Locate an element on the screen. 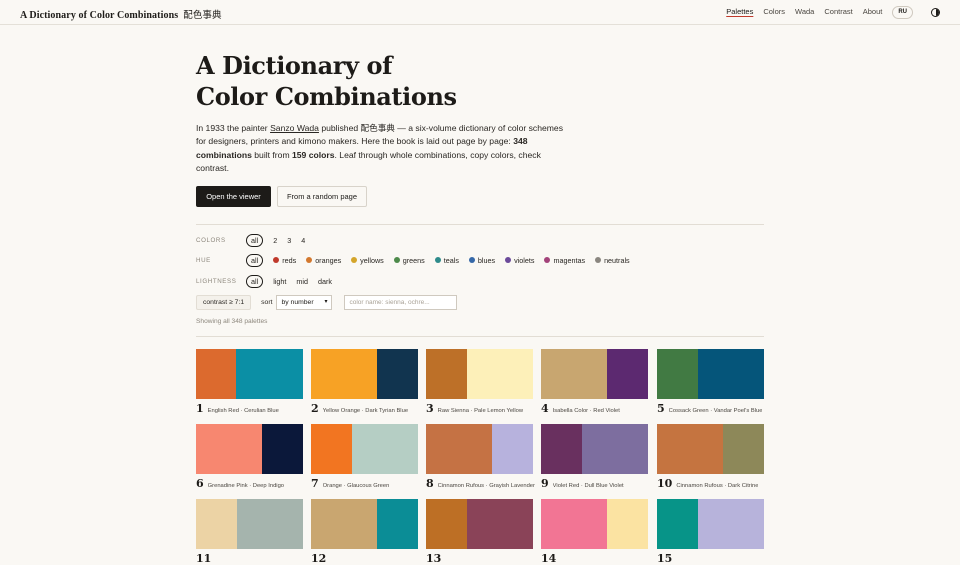  nav-palettes: Palettes is located at coordinates (739, 12).